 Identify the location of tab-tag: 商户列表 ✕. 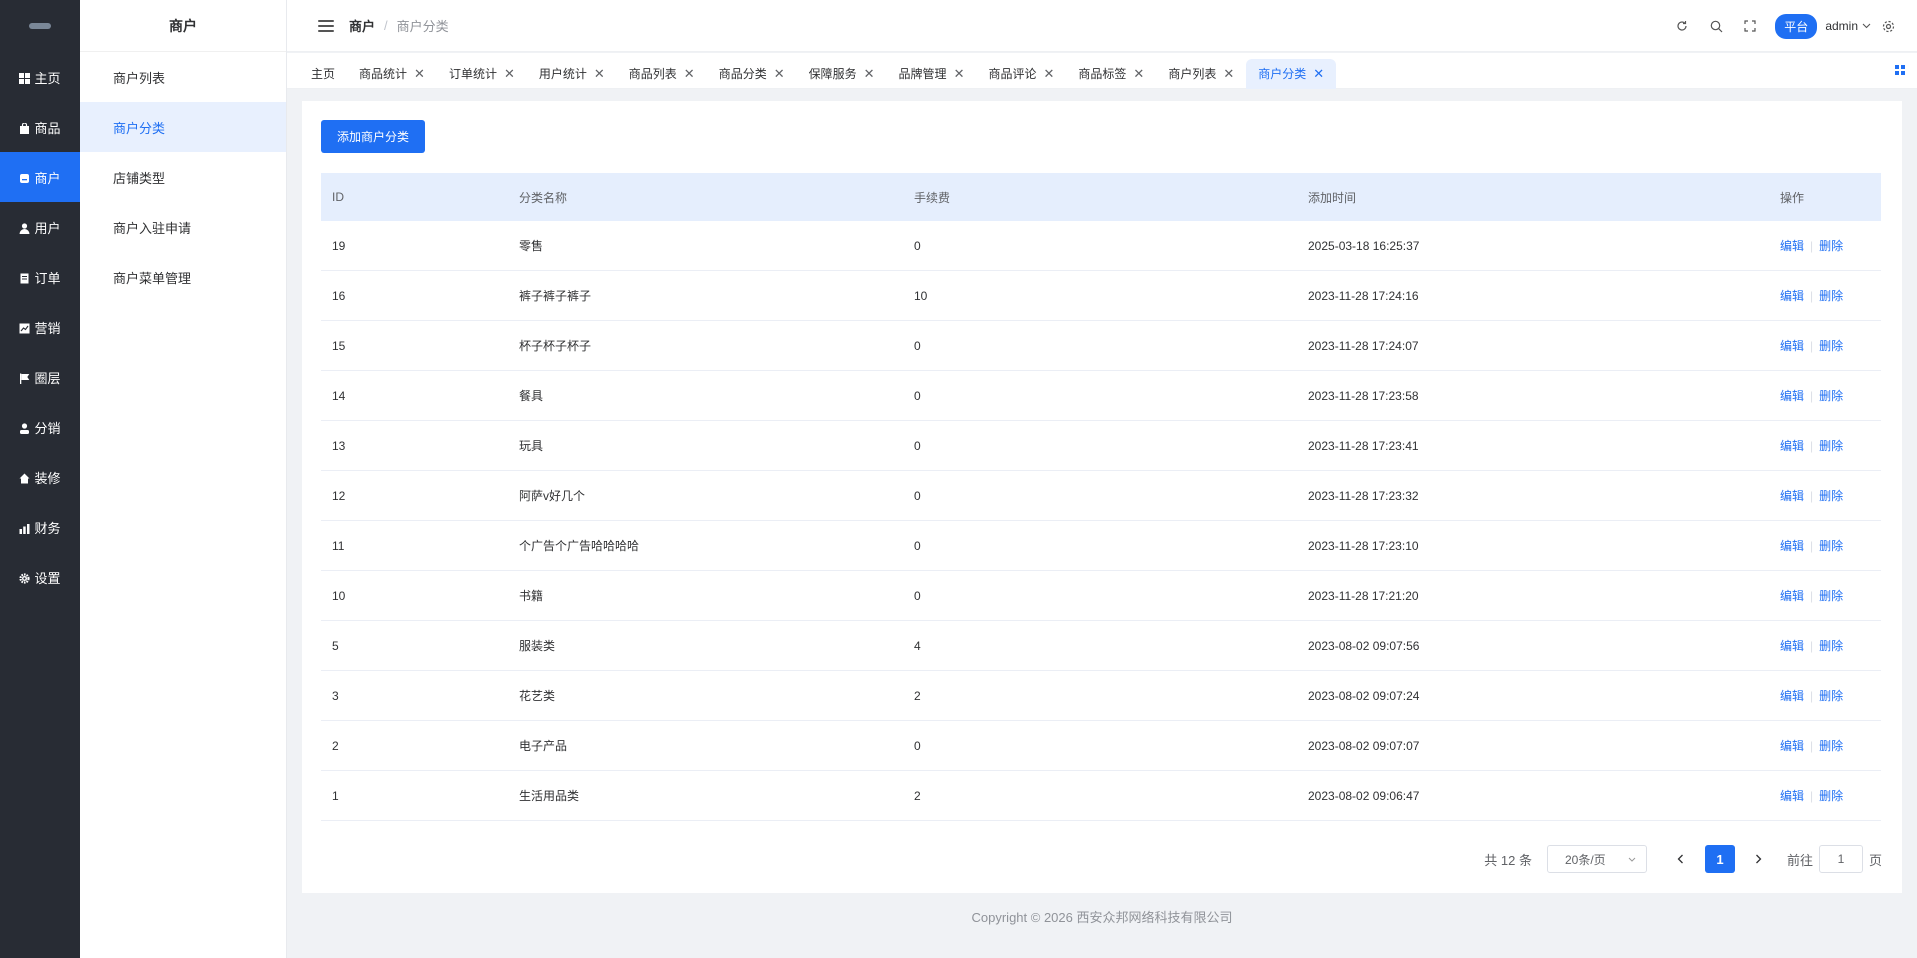
(1201, 74).